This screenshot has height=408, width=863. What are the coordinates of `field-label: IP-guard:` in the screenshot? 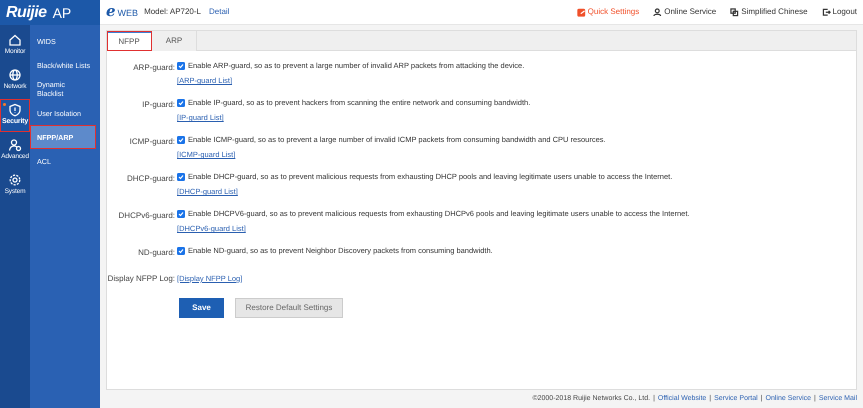 It's located at (158, 105).